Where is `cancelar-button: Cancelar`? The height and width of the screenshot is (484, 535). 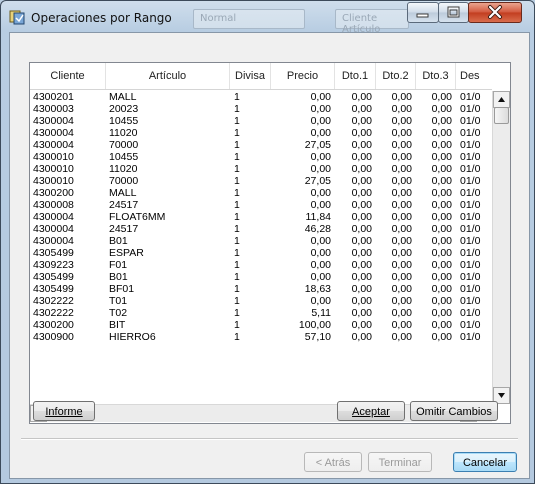
cancelar-button: Cancelar is located at coordinates (485, 462).